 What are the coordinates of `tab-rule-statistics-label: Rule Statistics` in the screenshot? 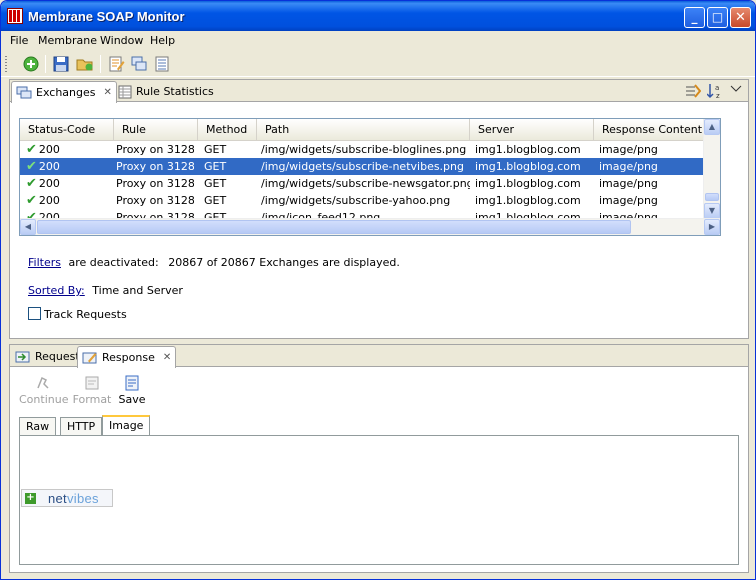 It's located at (175, 91).